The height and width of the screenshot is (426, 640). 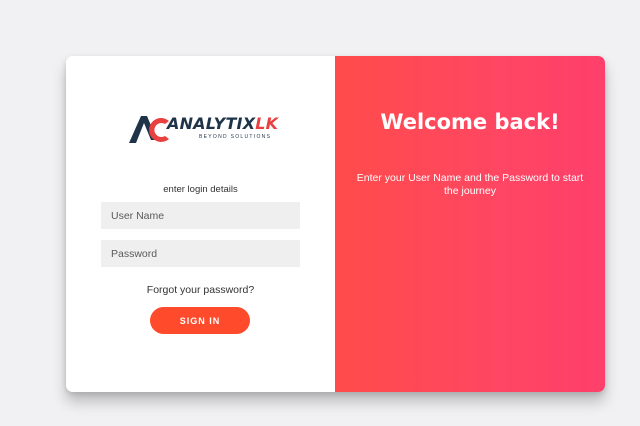 I want to click on brand-logo: ANALYTIXLK BEYOND SOLUTIONS, so click(x=207, y=129).